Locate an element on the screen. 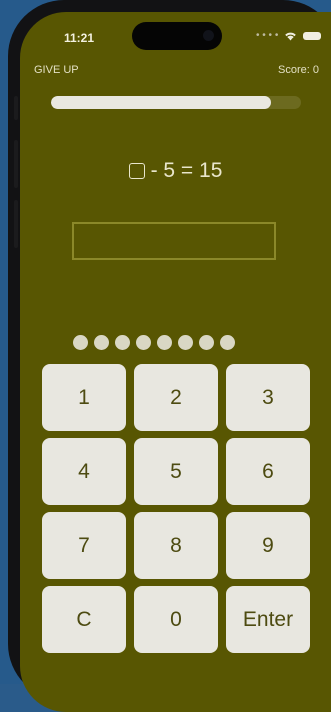  answer-input is located at coordinates (174, 241).